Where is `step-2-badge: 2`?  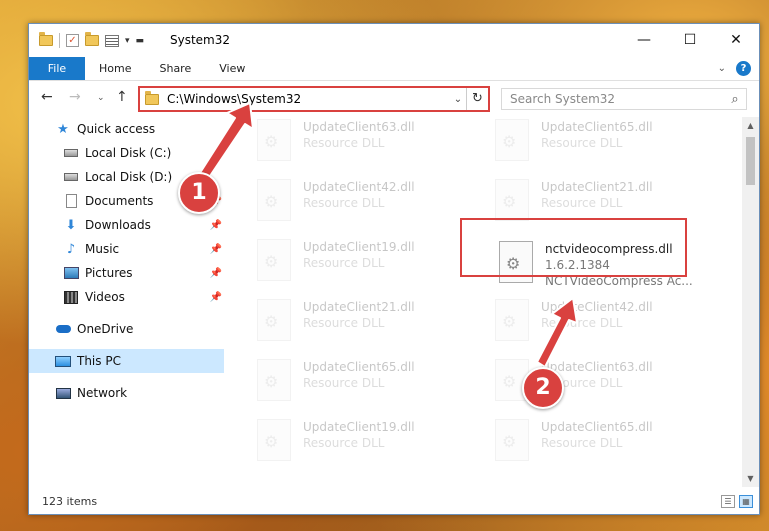 step-2-badge: 2 is located at coordinates (543, 388).